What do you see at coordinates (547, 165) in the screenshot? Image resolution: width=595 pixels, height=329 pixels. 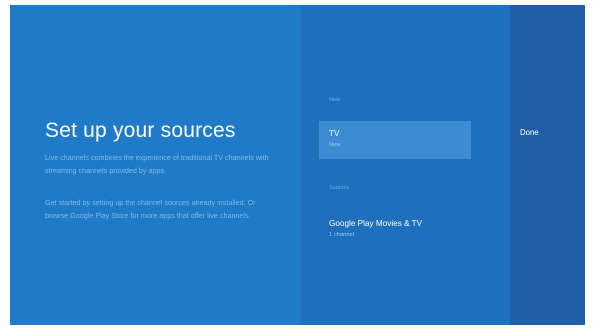 I see `actions-panel` at bounding box center [547, 165].